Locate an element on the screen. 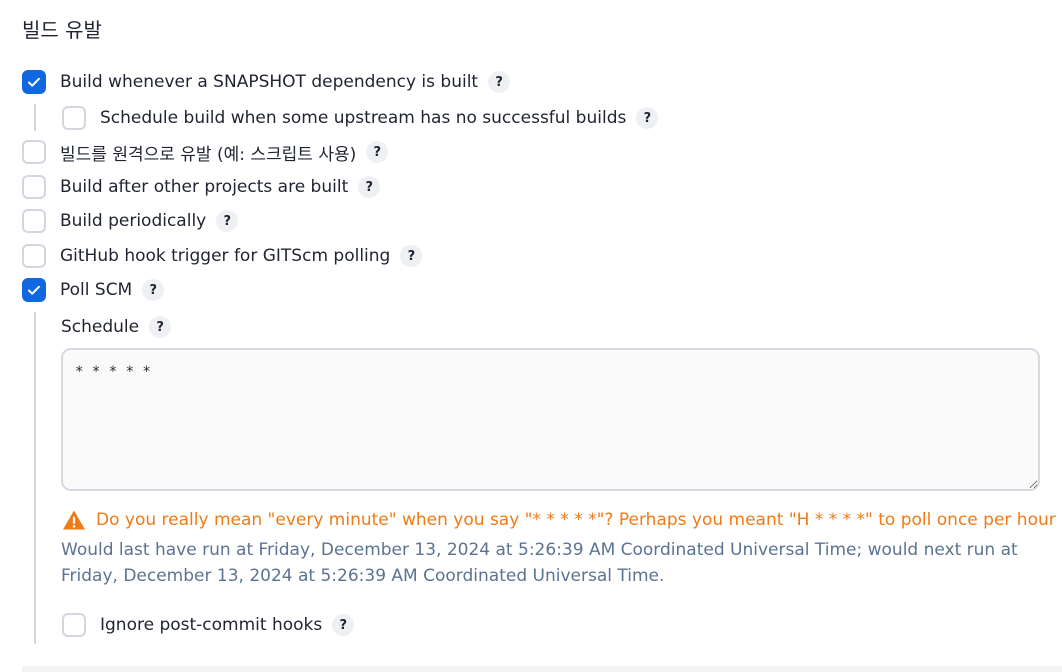 This screenshot has width=1062, height=672. periodic-help-icon: ? is located at coordinates (227, 221).